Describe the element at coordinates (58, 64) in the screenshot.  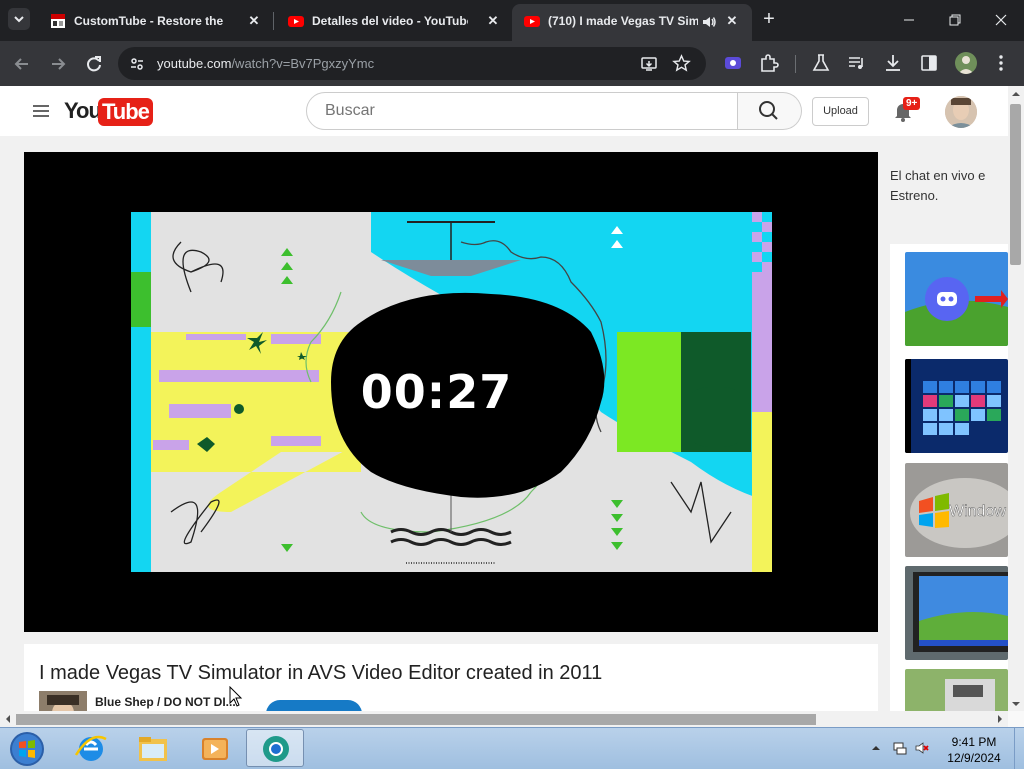
I see `forward-arrow-icon` at that location.